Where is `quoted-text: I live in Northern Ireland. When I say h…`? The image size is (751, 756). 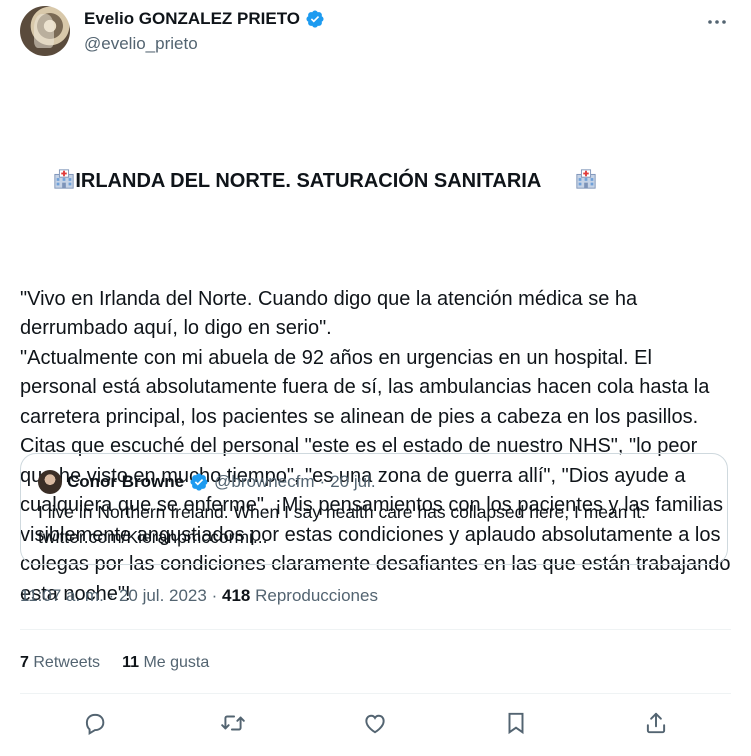 quoted-text: I live in Northern Ireland. When I say h… is located at coordinates (342, 512).